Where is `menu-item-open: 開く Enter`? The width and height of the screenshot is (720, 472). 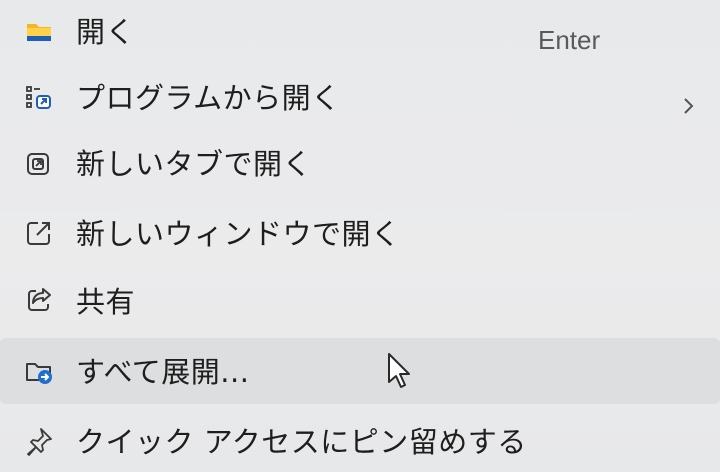 menu-item-open: 開く Enter is located at coordinates (360, 36).